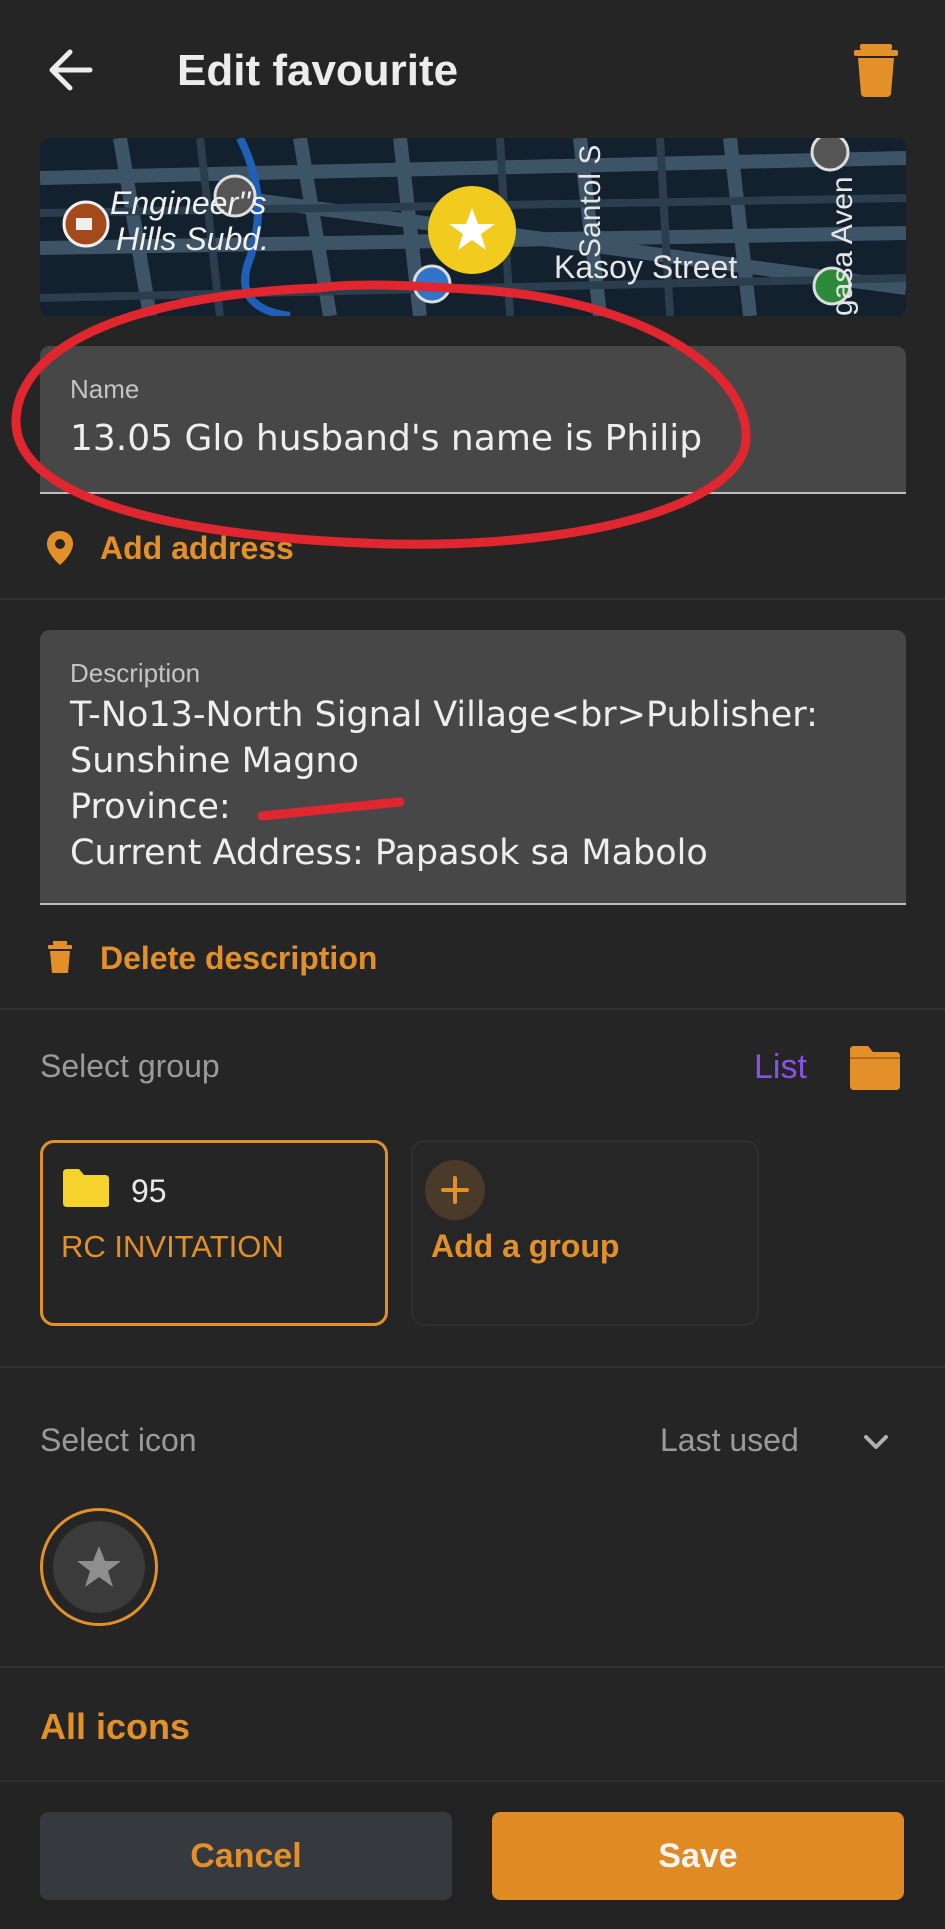  I want to click on delete-description-button: Delete description, so click(208, 958).